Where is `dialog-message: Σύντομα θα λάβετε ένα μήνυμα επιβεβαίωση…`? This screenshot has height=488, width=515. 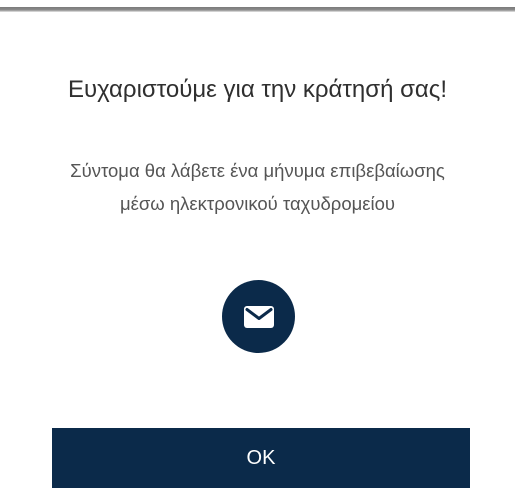
dialog-message: Σύντομα θα λάβετε ένα μήνυμα επιβεβαίωση… is located at coordinates (257, 187).